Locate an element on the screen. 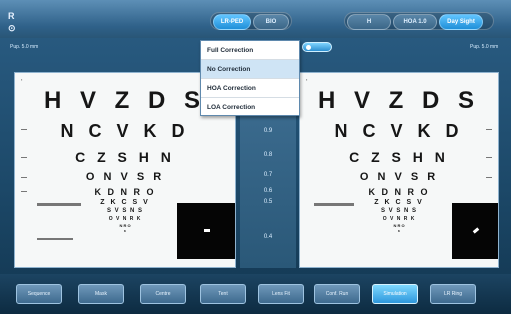  chart-row: H V Z D S is located at coordinates (398, 100).